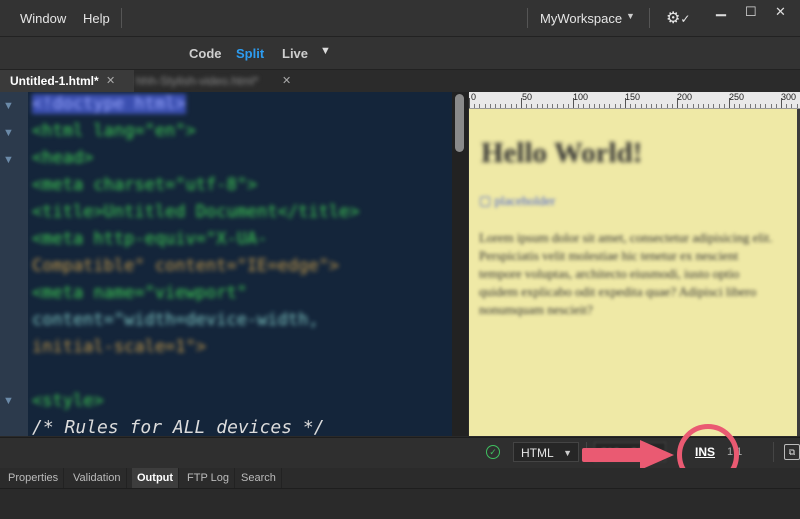  I want to click on ruler-label: 300, so click(789, 97).